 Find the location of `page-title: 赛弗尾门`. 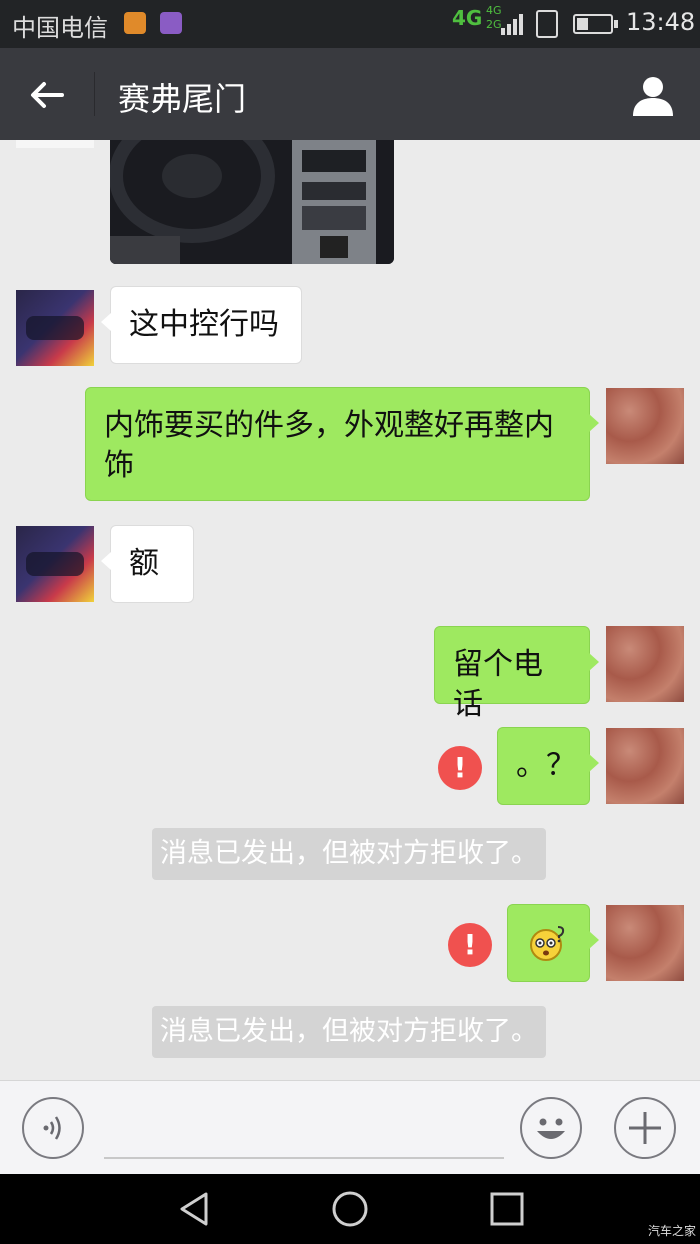

page-title: 赛弗尾门 is located at coordinates (182, 99).